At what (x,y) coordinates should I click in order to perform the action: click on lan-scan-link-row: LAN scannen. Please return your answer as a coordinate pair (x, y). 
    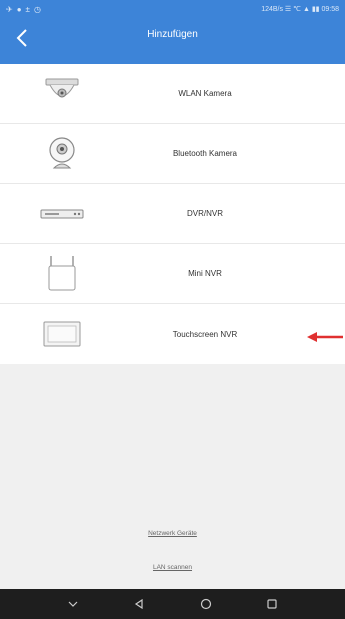
    Looking at the image, I should click on (172, 565).